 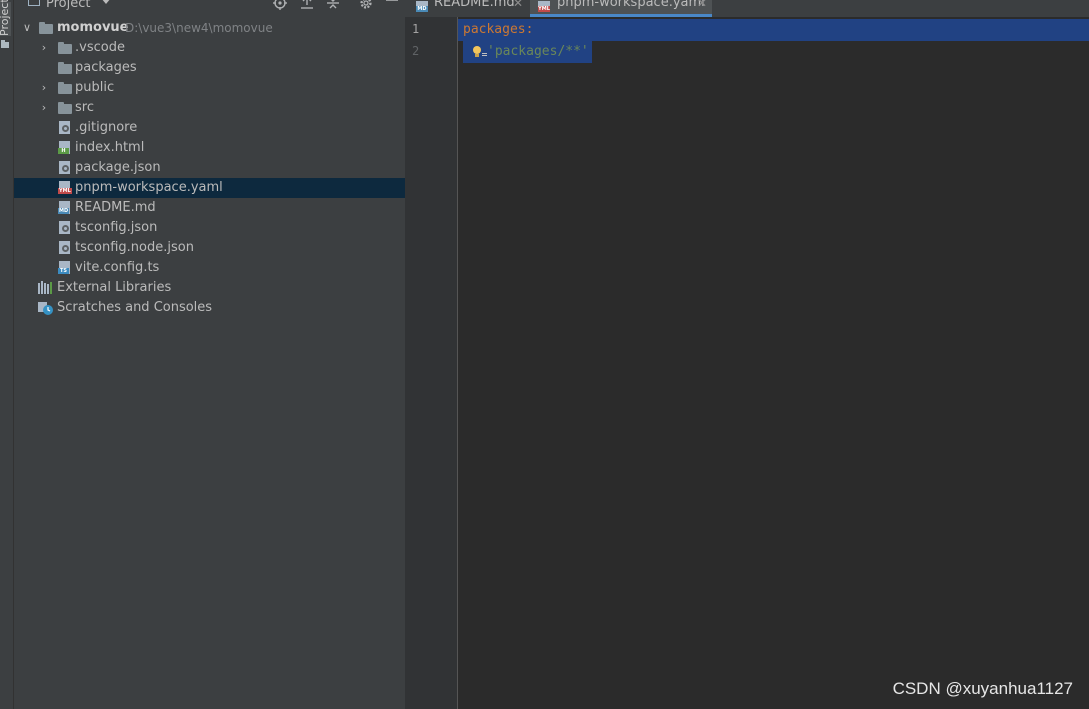 What do you see at coordinates (64, 147) in the screenshot?
I see `html-file-icon: H` at bounding box center [64, 147].